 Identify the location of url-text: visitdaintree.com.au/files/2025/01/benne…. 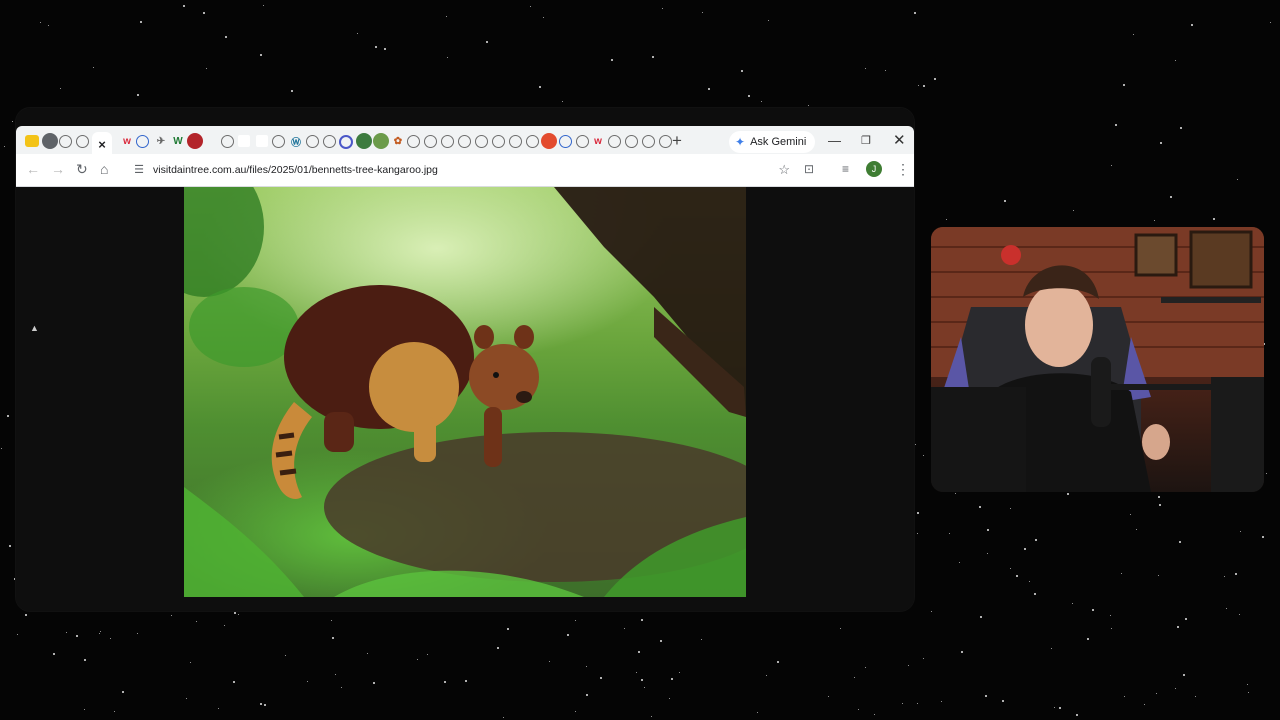
(295, 170).